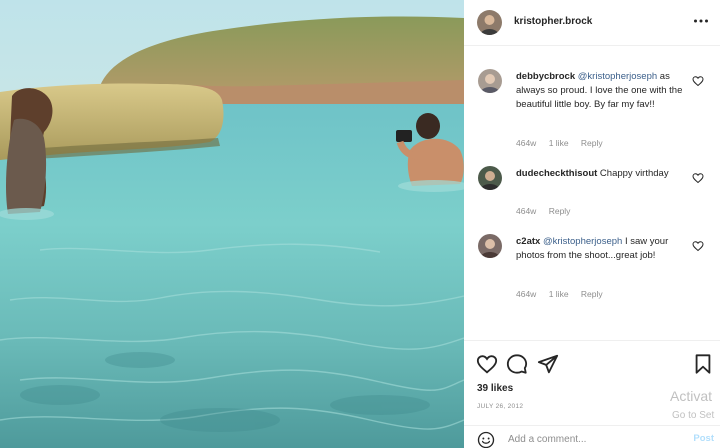  I want to click on bookmark-icon, so click(703, 364).